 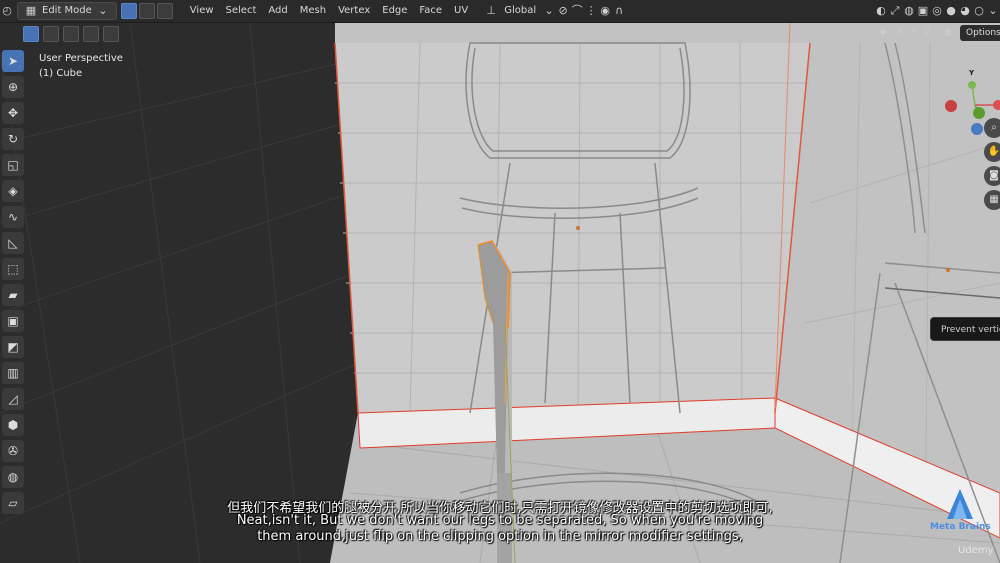 I want to click on menu-face: Face, so click(x=430, y=11).